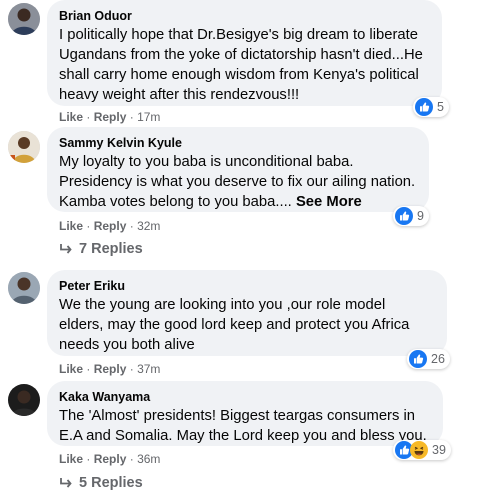 The width and height of the screenshot is (485, 497). I want to click on replies-label: 5 Replies, so click(111, 483).